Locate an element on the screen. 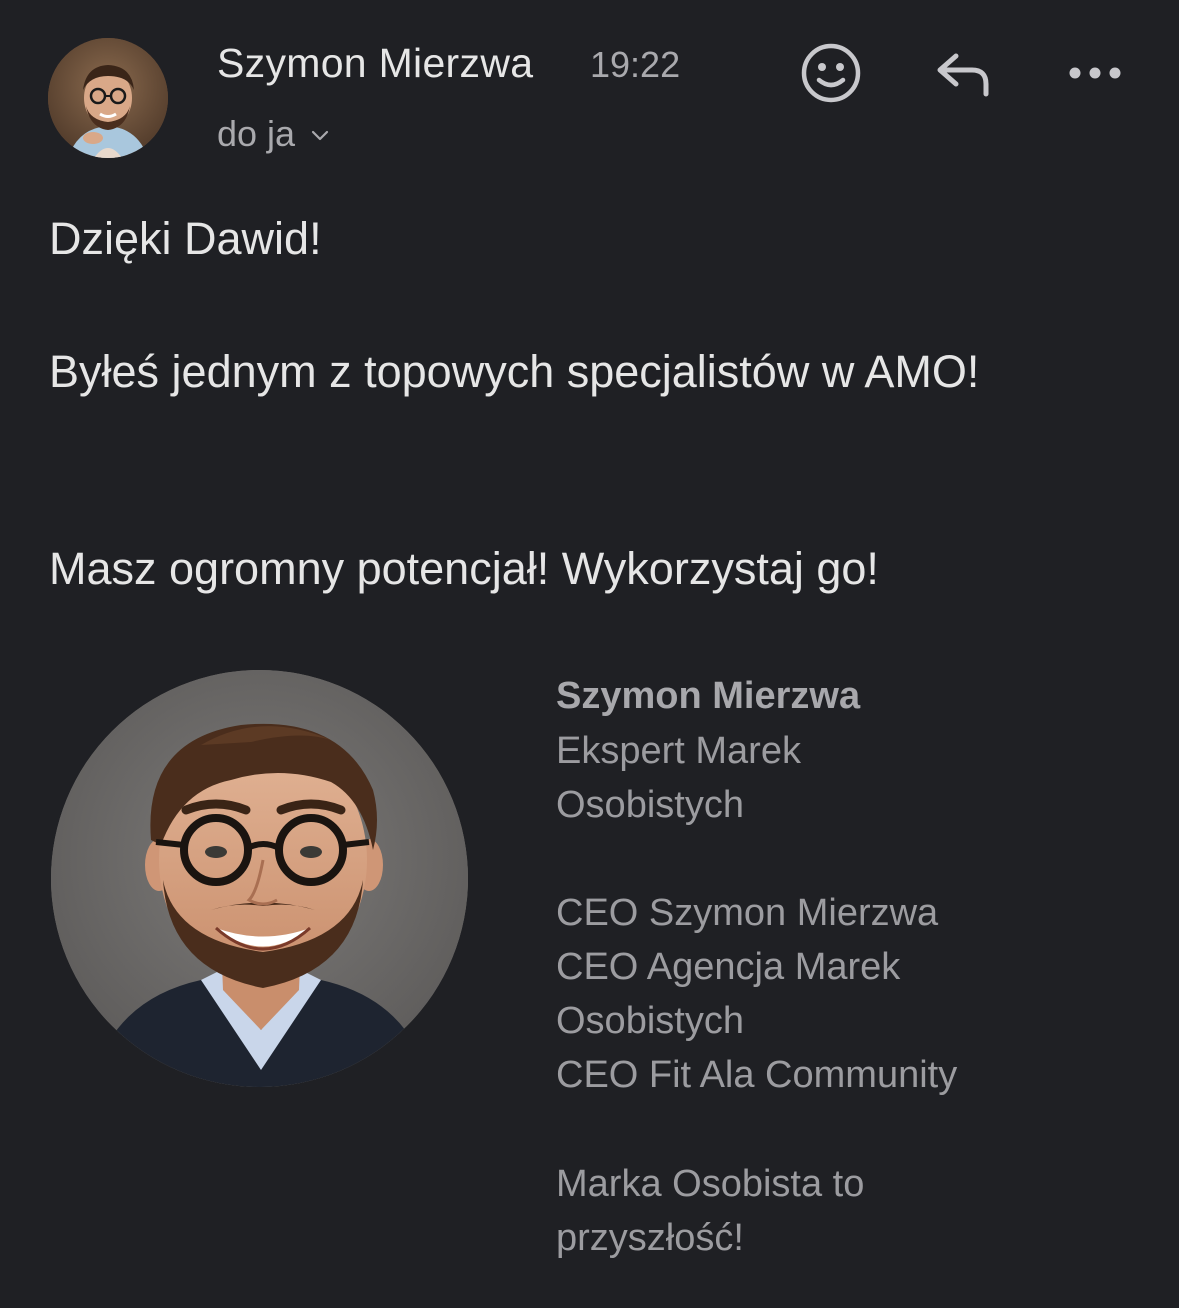 The image size is (1179, 1308). sender-name: Szymon Mierzwa is located at coordinates (375, 63).